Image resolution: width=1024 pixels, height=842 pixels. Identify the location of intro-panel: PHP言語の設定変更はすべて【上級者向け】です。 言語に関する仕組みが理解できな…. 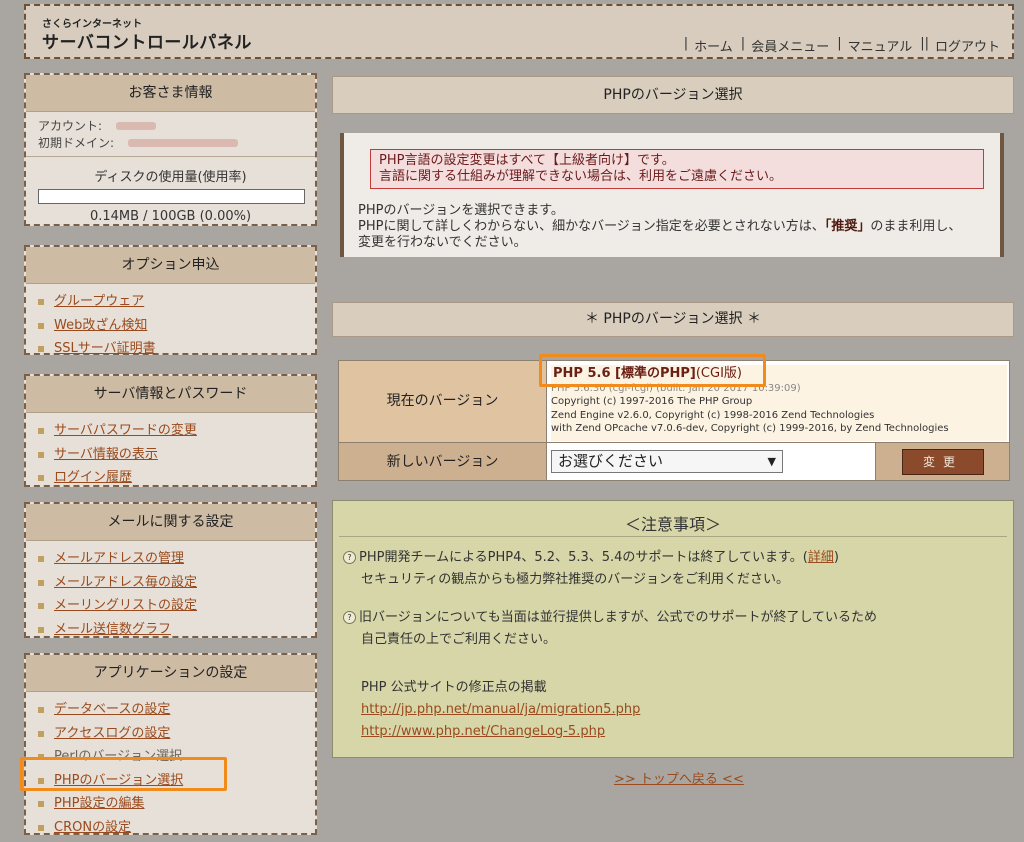
(672, 195).